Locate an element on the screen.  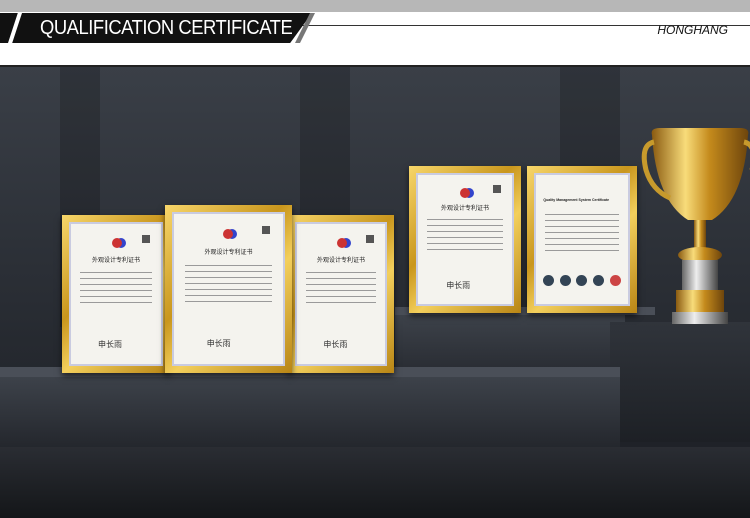
top-band is located at coordinates (375, 6).